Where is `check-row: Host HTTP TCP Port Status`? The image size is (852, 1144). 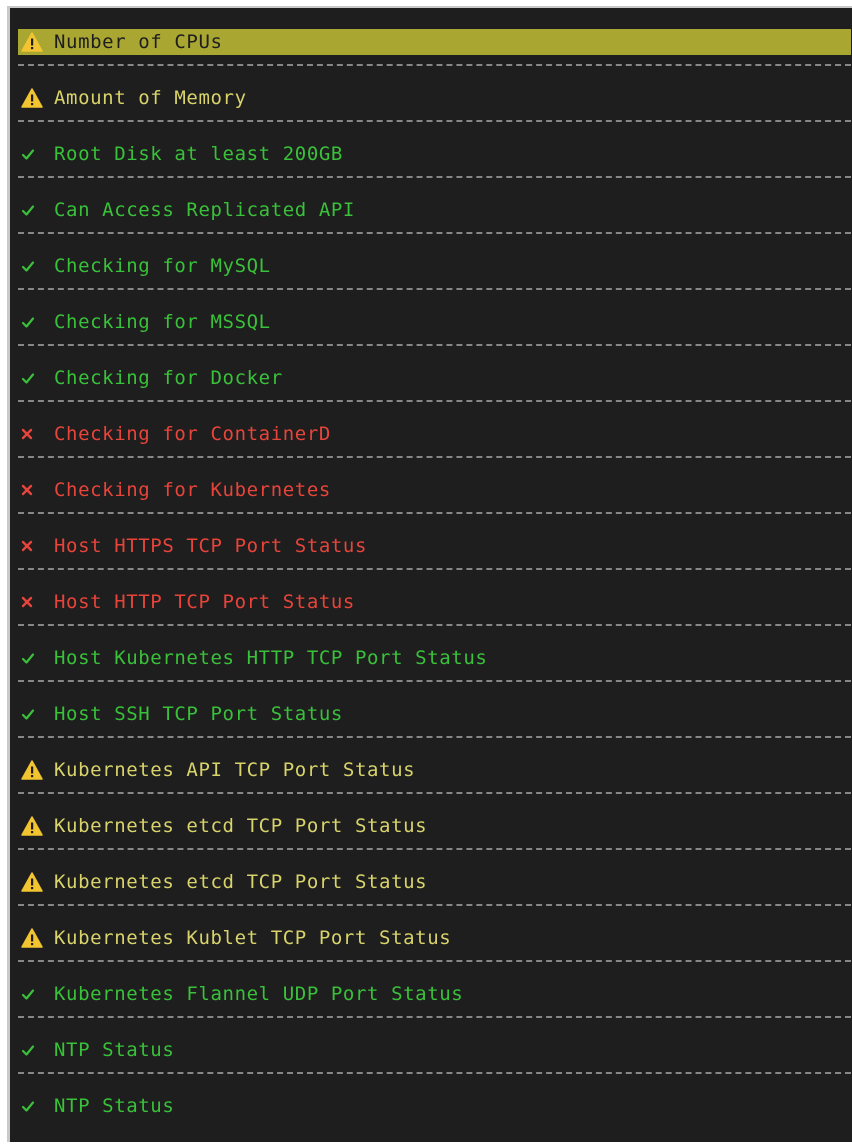
check-row: Host HTTP TCP Port Status is located at coordinates (434, 612).